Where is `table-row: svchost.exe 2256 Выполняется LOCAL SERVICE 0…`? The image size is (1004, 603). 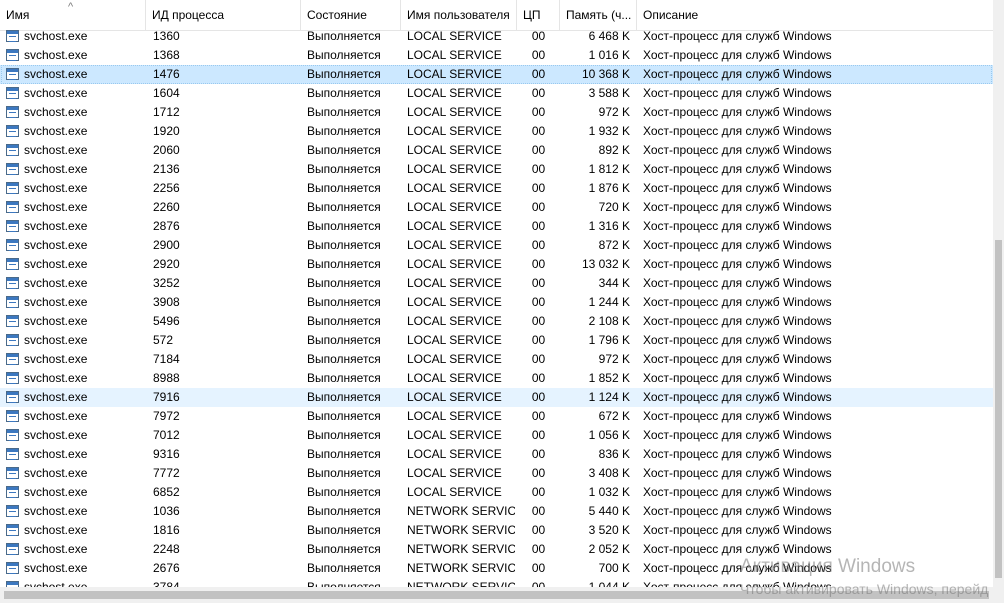 table-row: svchost.exe 2256 Выполняется LOCAL SERVICE 0… is located at coordinates (496, 188).